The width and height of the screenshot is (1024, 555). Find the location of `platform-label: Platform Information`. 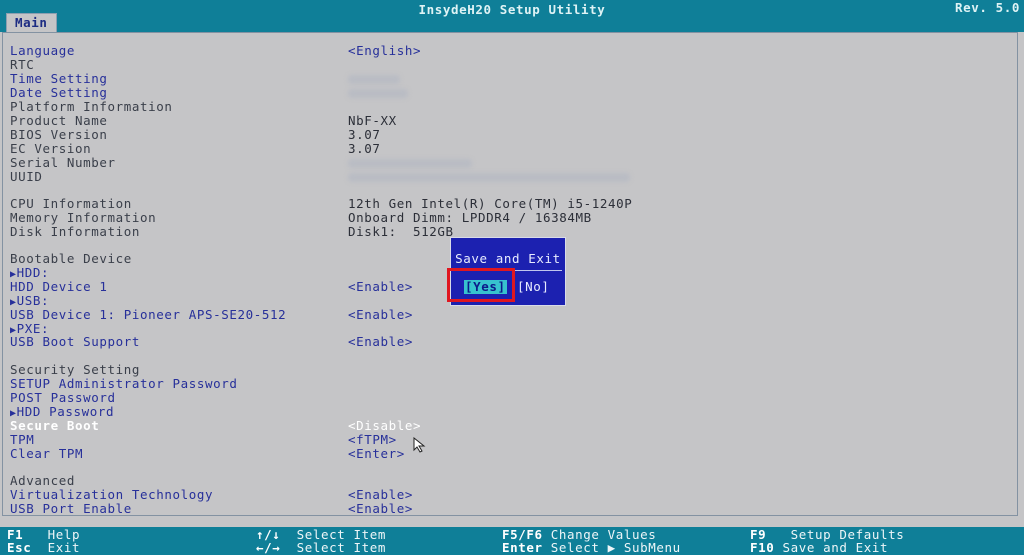

platform-label: Platform Information is located at coordinates (91, 106).